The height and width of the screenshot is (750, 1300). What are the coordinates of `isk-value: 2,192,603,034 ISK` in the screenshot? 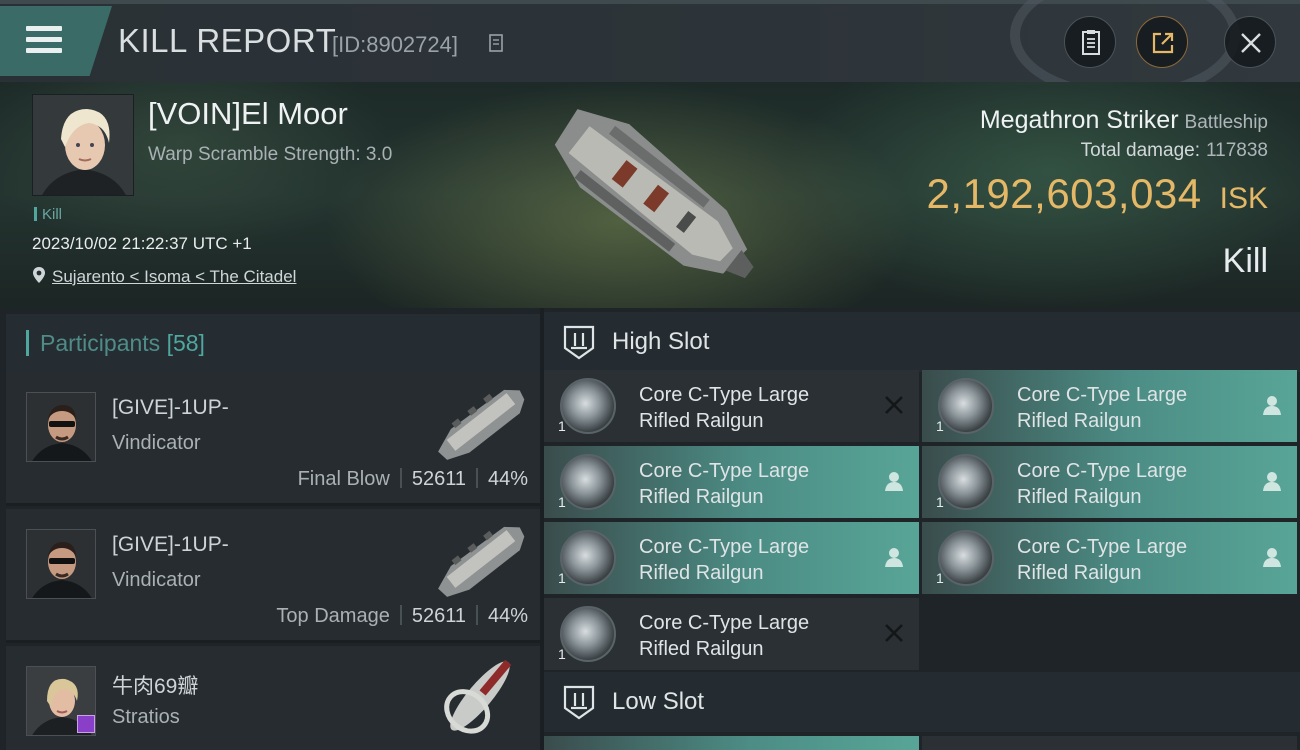 It's located at (1097, 194).